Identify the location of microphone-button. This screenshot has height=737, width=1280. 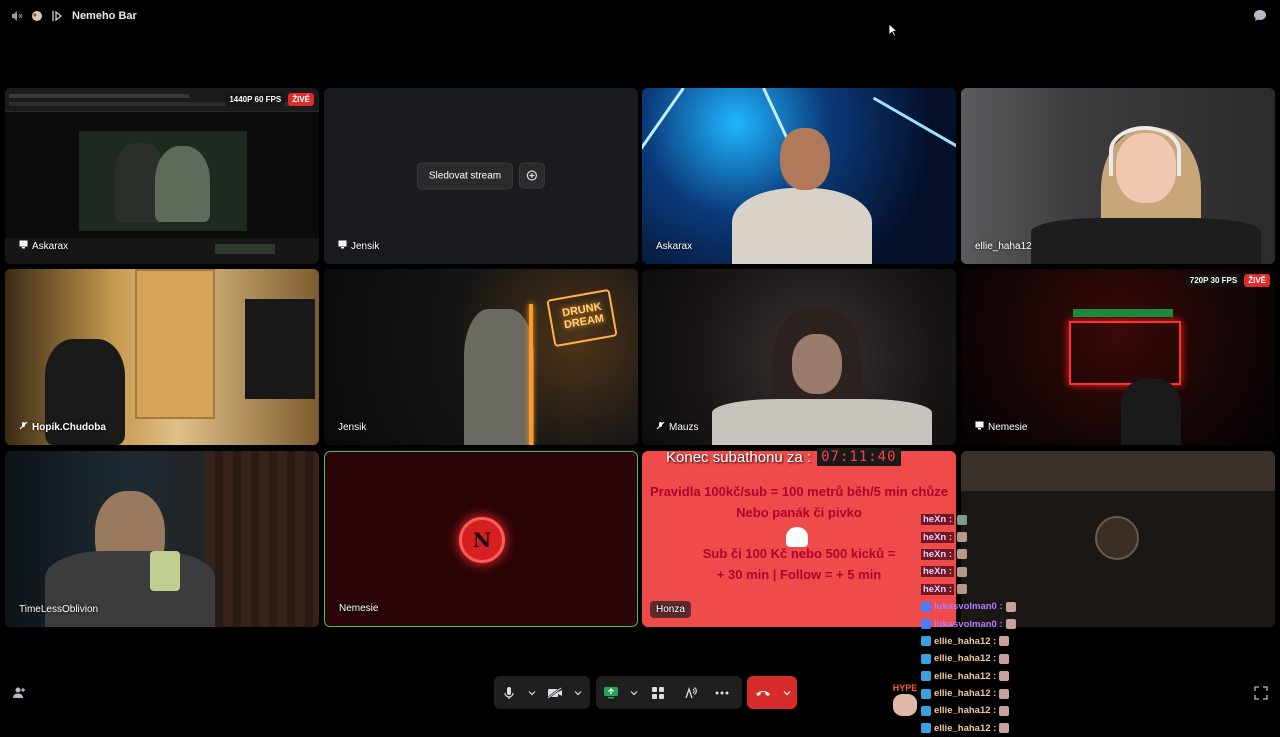
(509, 692).